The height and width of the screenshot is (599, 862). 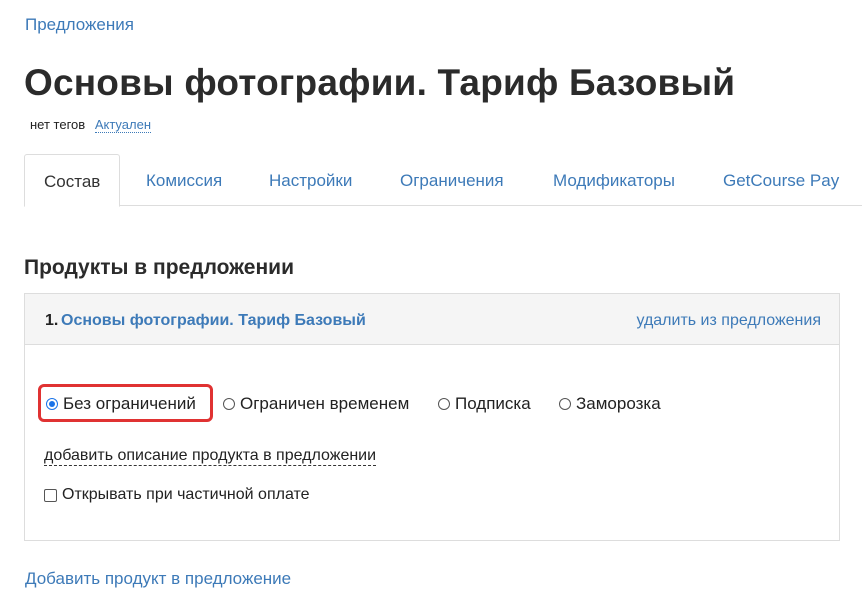 What do you see at coordinates (728, 321) in the screenshot?
I see `remove-from-offer-link: удалить из предложения` at bounding box center [728, 321].